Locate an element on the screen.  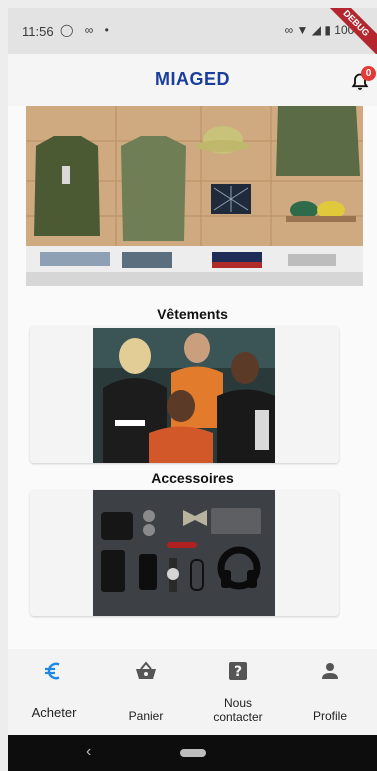
vetements-image is located at coordinates (184, 395).